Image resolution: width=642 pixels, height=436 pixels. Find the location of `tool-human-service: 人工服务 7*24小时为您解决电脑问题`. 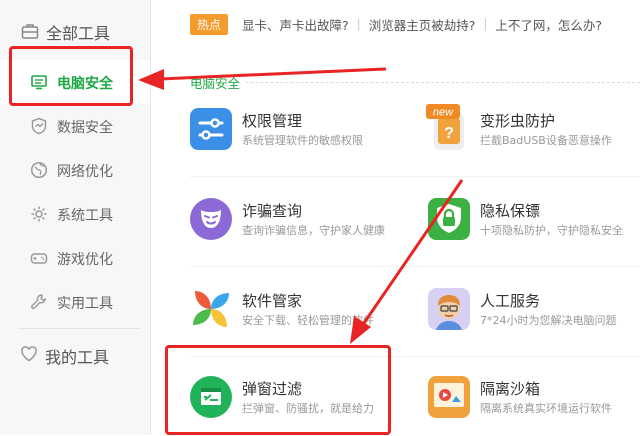

tool-human-service: 人工服务 7*24小时为您解决电脑问题 is located at coordinates (535, 318).